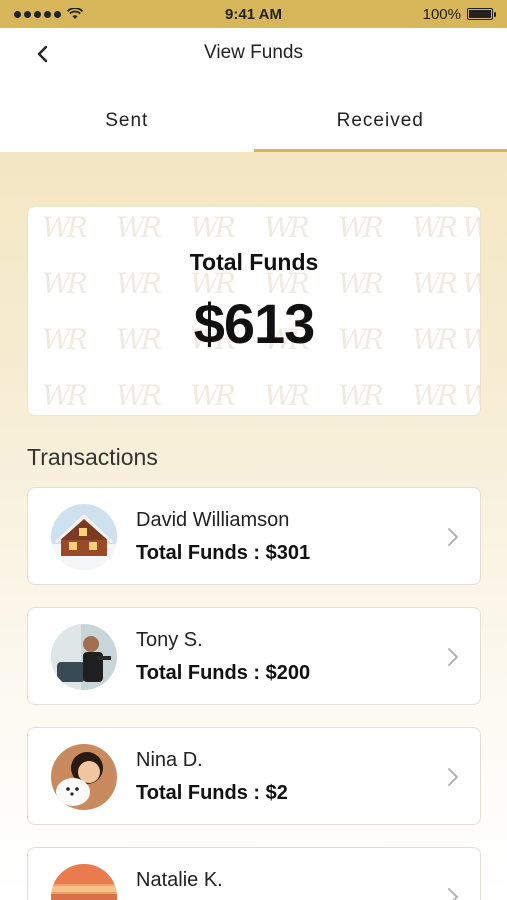 The image size is (507, 900). Describe the element at coordinates (441, 14) in the screenshot. I see `battery-percent: 100%` at that location.